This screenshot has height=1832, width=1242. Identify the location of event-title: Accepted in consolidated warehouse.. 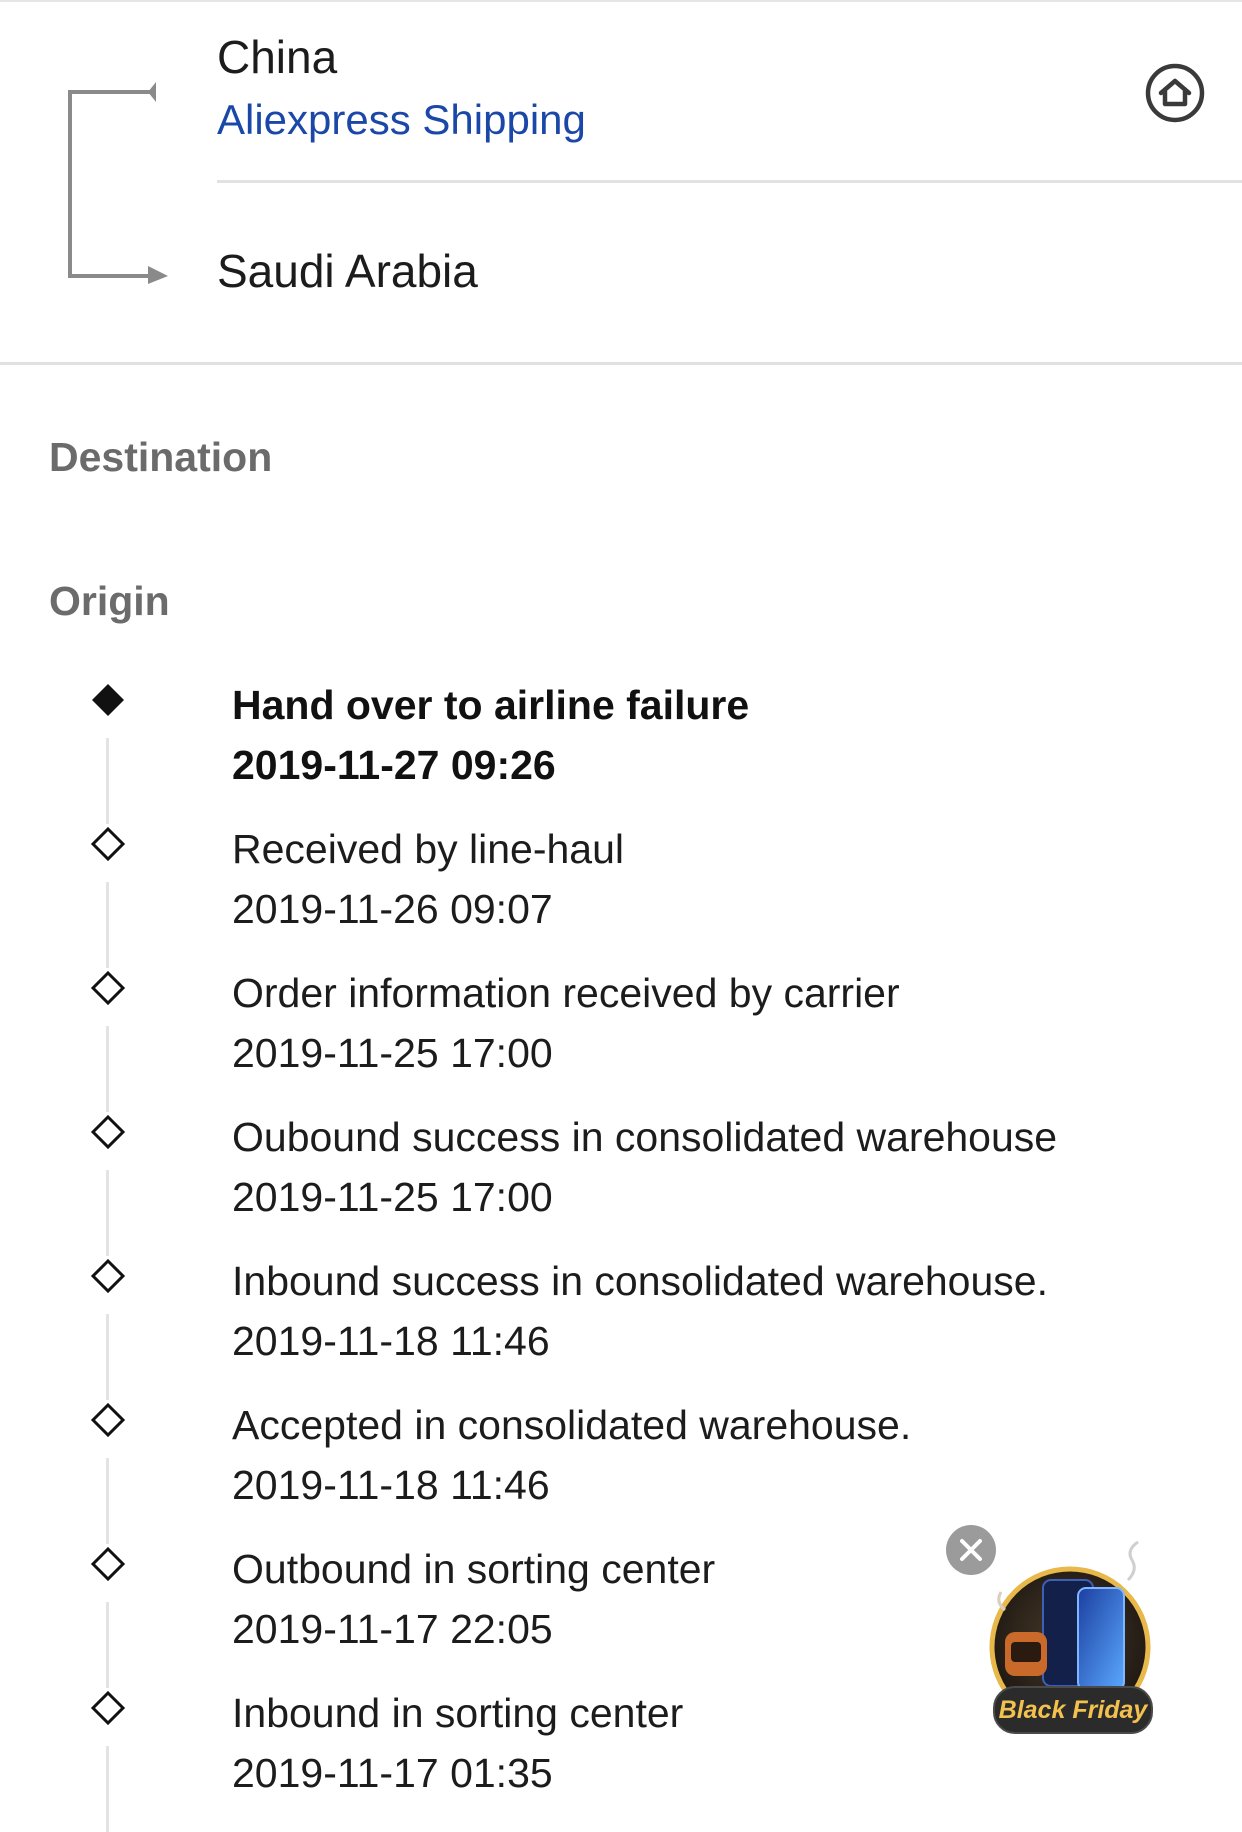
(572, 1425).